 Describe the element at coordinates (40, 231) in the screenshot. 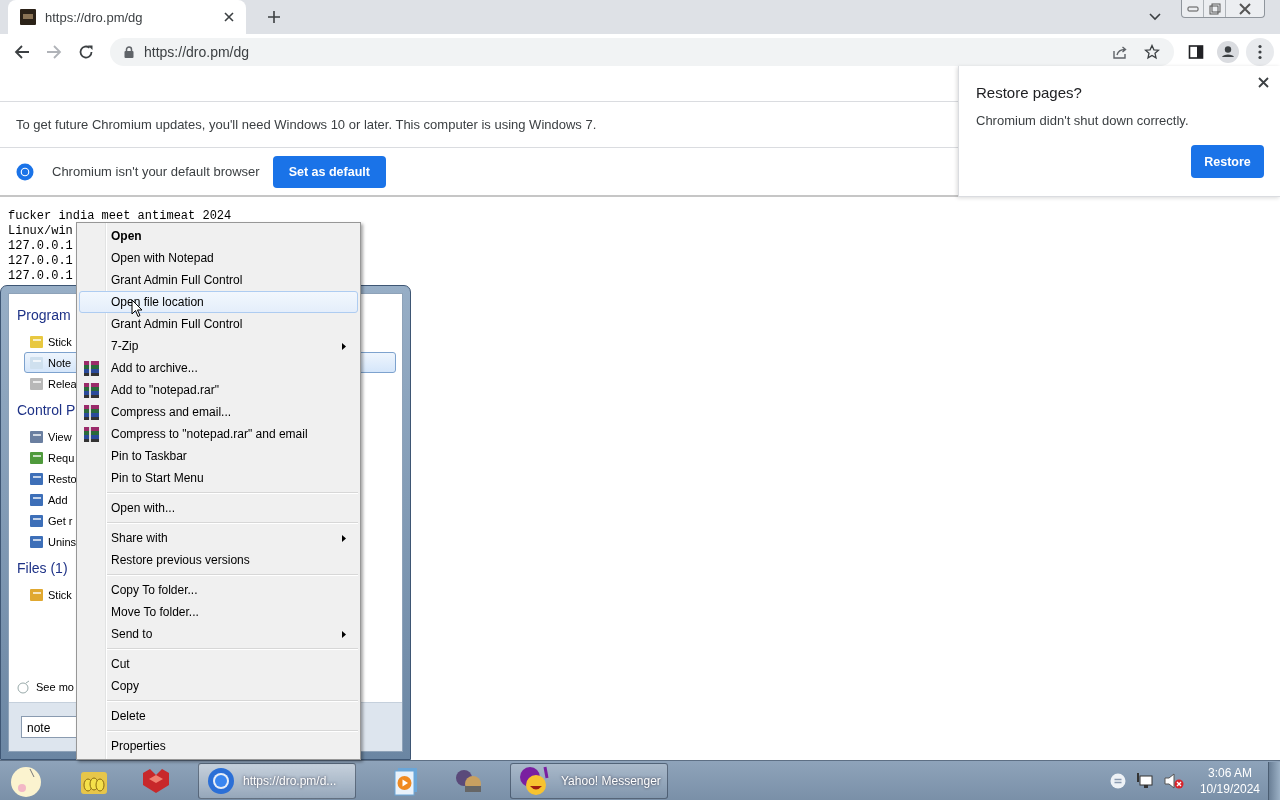

I see `page-text-line: Linux/win` at that location.